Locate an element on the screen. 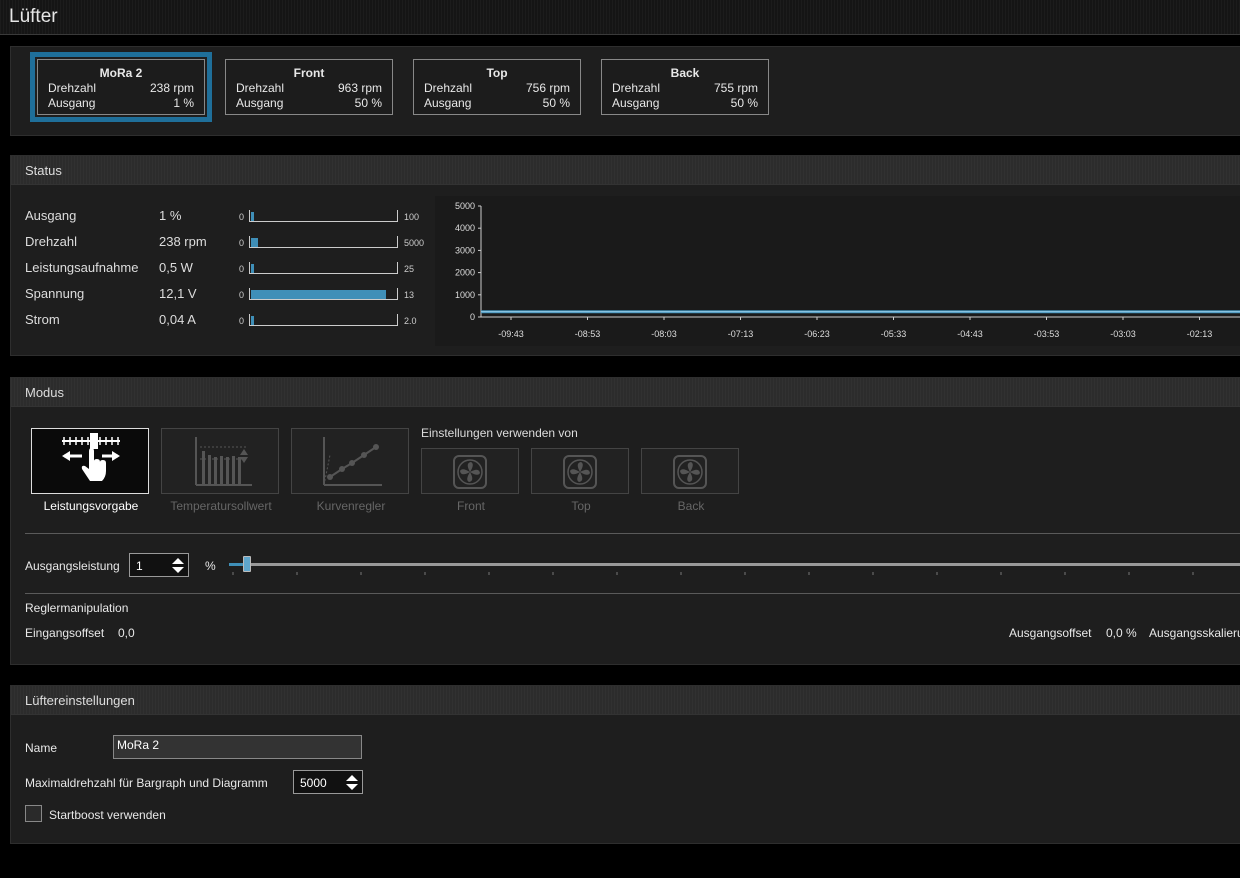  startboost-label: Startboost verwenden is located at coordinates (107, 815).